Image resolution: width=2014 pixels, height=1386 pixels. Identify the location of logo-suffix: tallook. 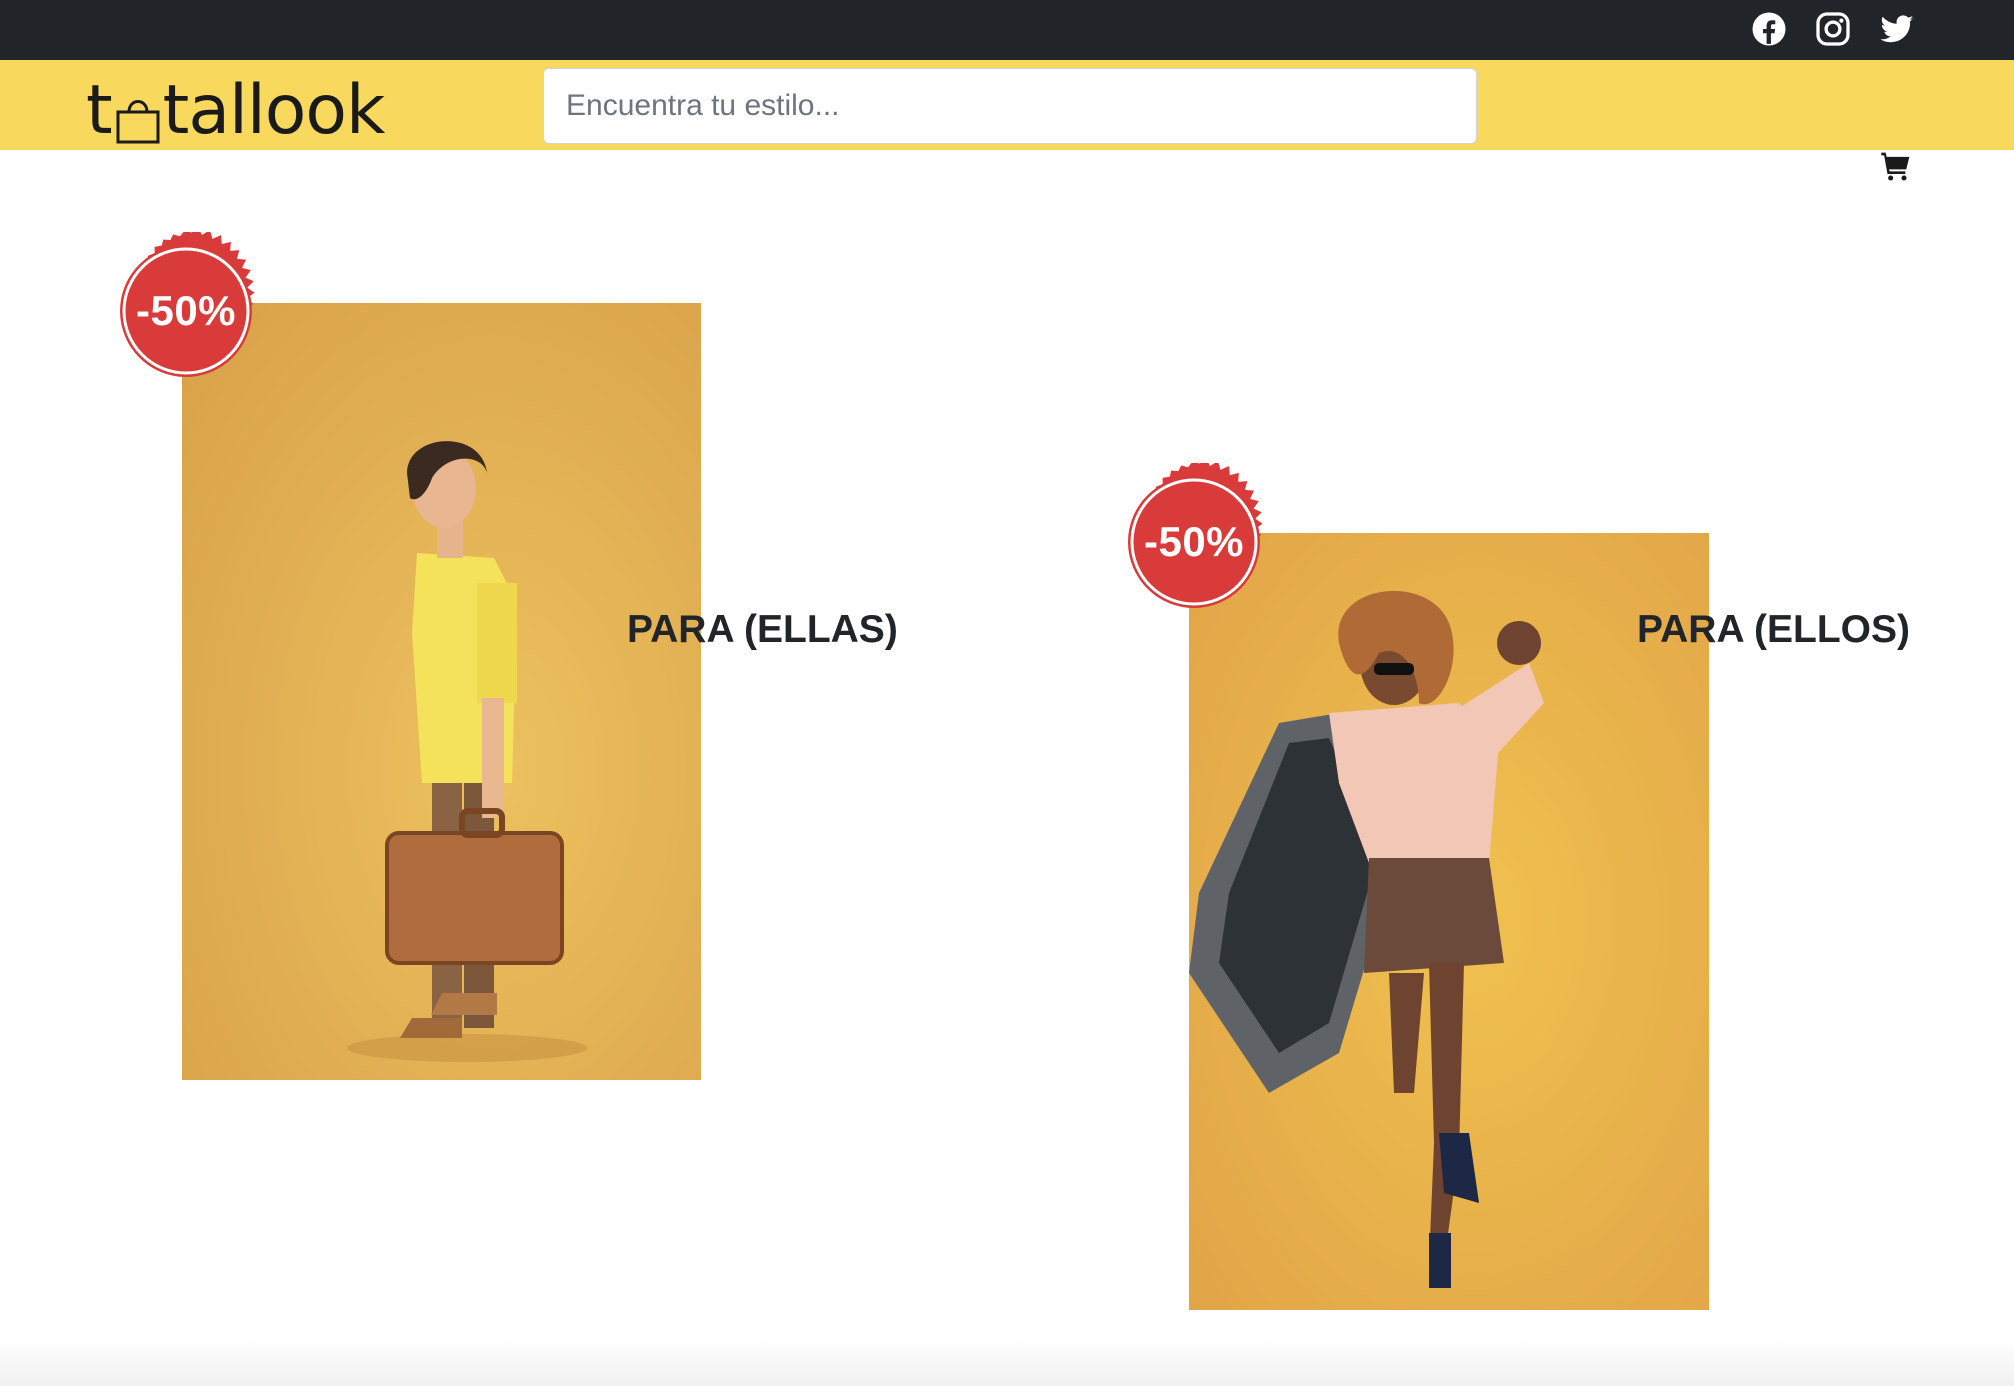
(274, 110).